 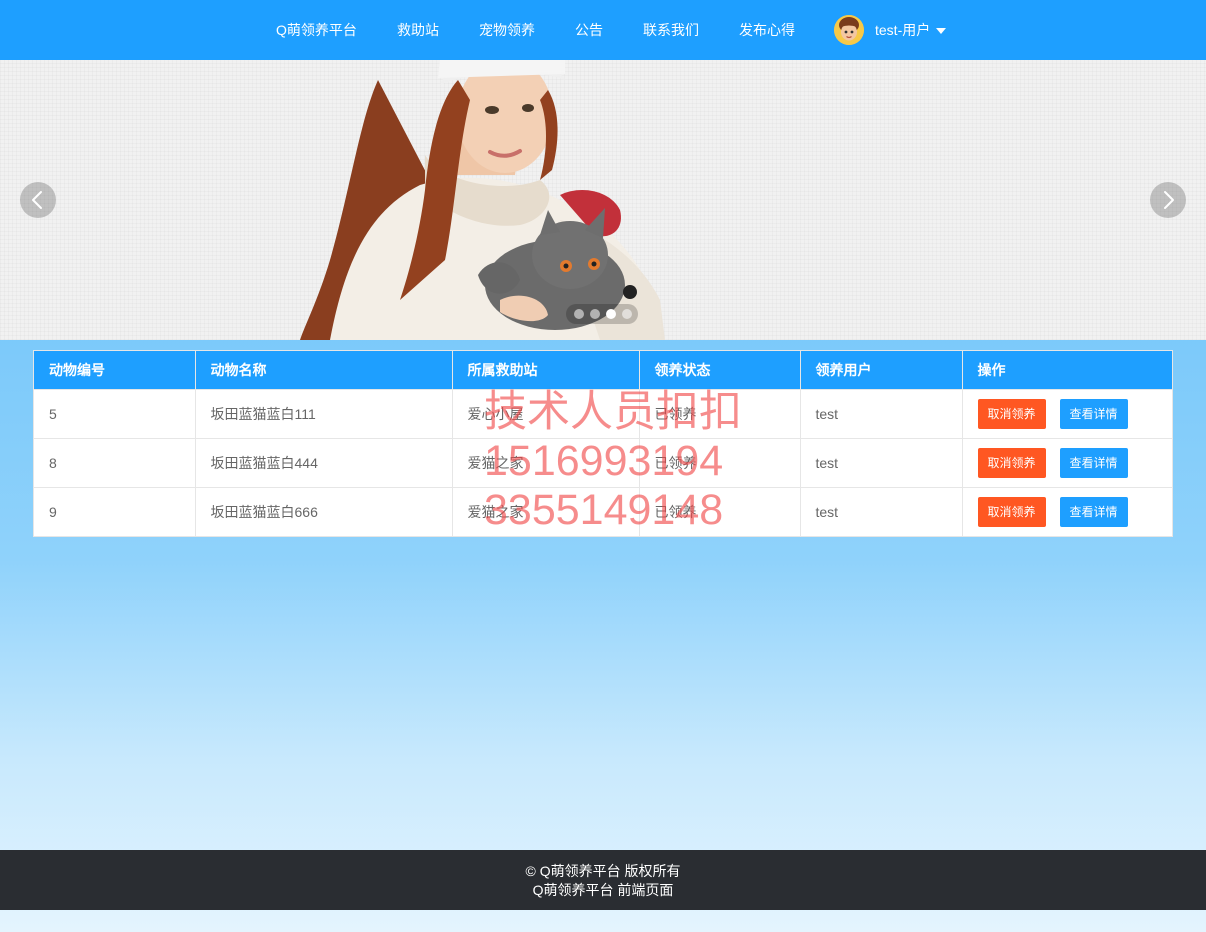 What do you see at coordinates (546, 370) in the screenshot?
I see `column-header-rescue-station: 所属救助站` at bounding box center [546, 370].